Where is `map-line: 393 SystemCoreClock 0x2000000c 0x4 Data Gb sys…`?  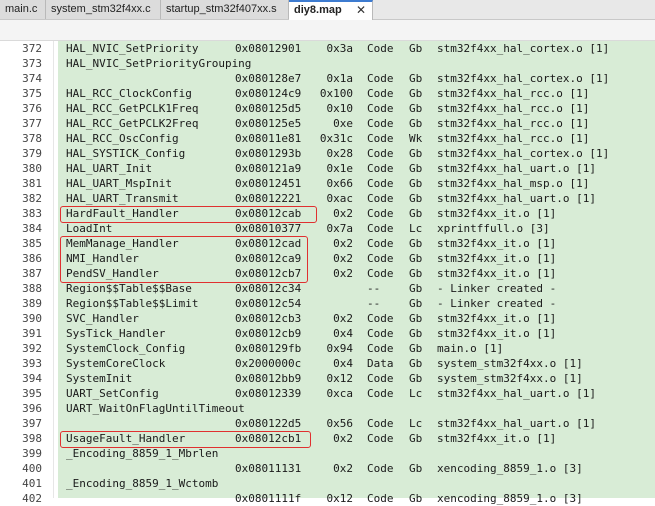 map-line: 393 SystemCoreClock 0x2000000c 0x4 Data Gb sys… is located at coordinates (327, 363).